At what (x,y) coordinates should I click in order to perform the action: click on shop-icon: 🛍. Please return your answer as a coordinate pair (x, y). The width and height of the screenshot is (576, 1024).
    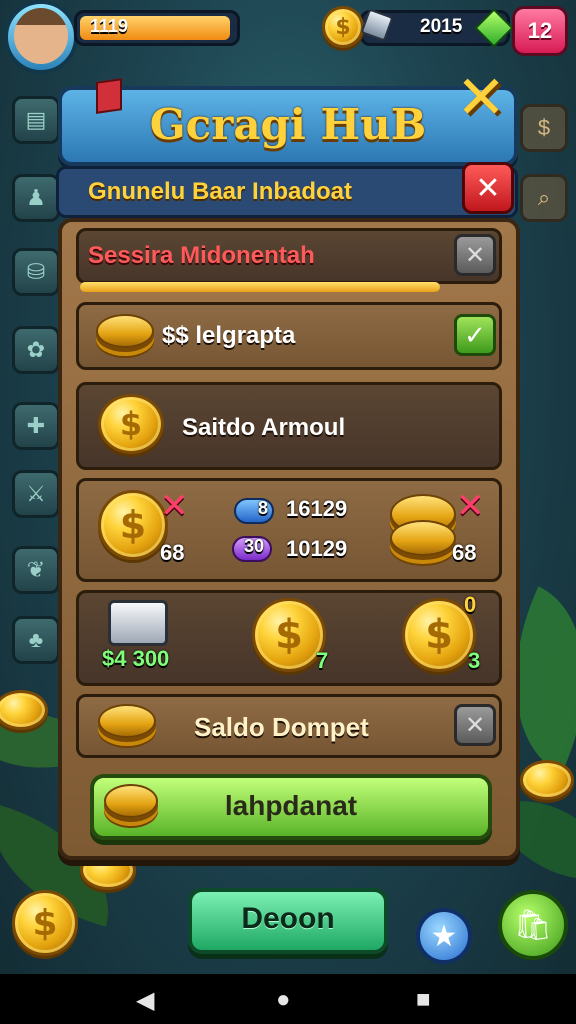
    Looking at the image, I should click on (533, 925).